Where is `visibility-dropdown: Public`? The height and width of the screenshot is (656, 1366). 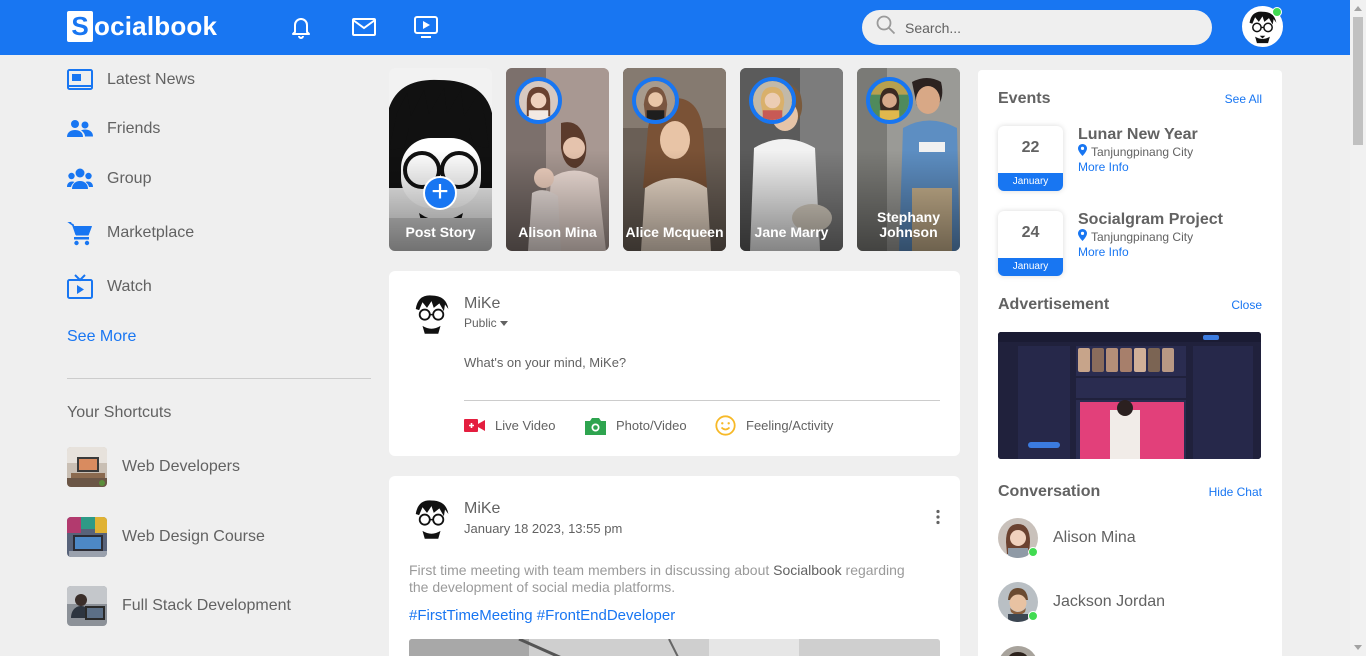 visibility-dropdown: Public is located at coordinates (486, 323).